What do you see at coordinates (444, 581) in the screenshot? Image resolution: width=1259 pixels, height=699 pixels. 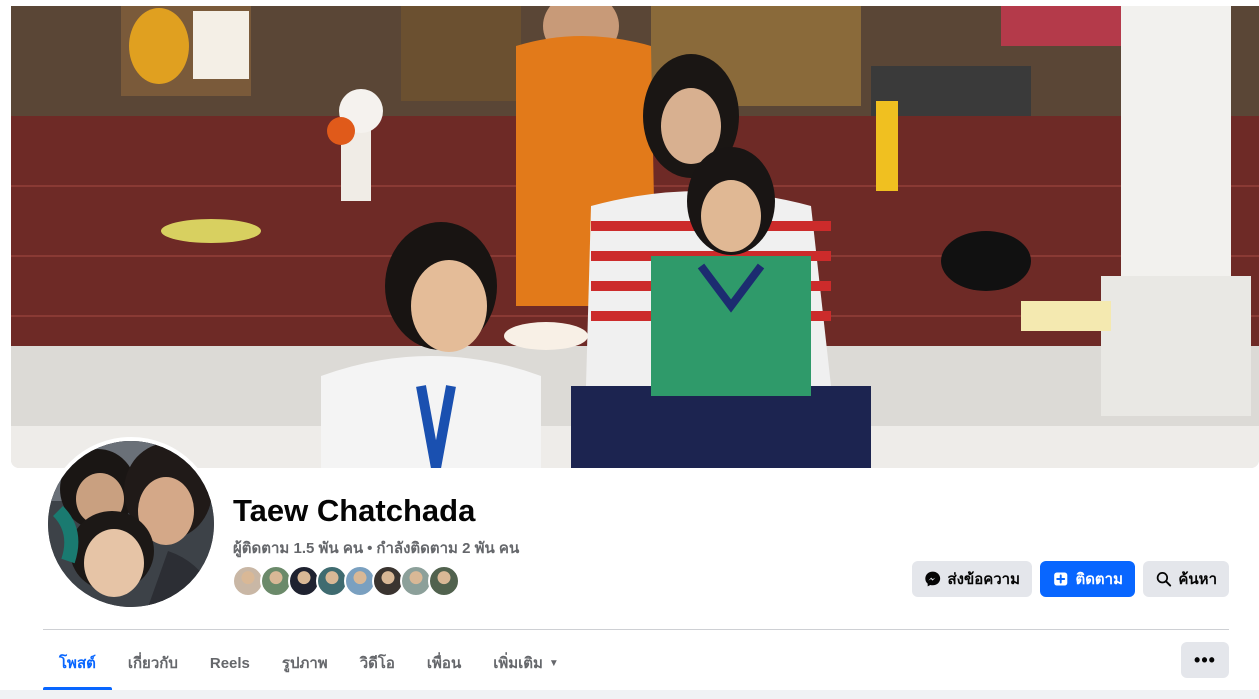 I see `friend-avatar` at bounding box center [444, 581].